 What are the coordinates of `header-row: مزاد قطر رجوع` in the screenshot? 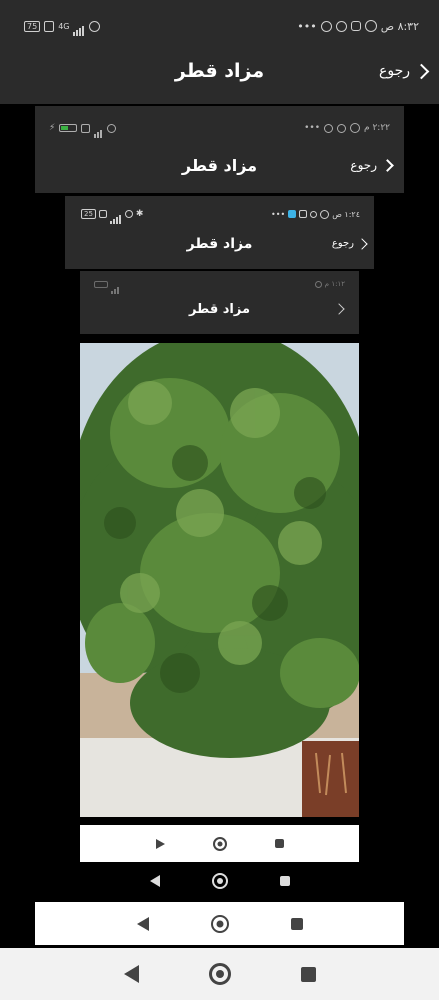 It's located at (219, 73).